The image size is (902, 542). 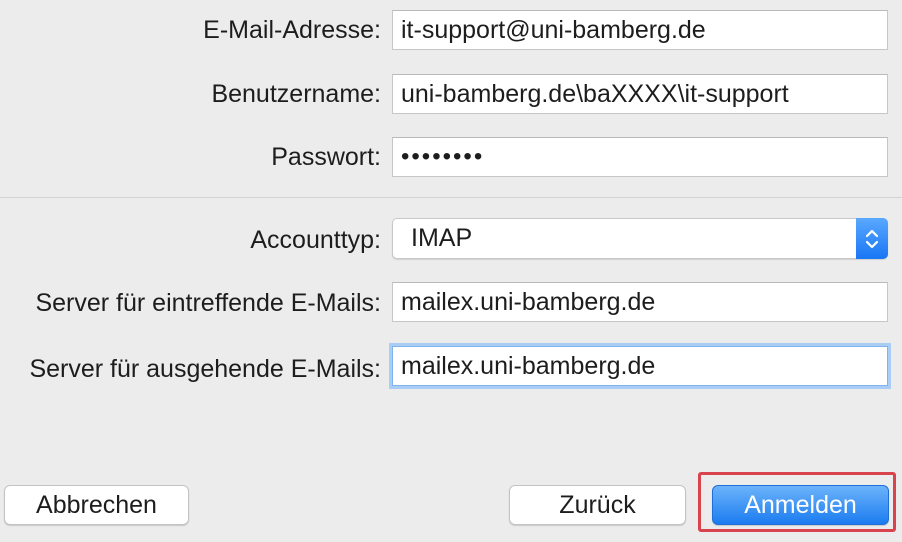 I want to click on email-label: E-Mail-Adresse:, so click(x=292, y=30).